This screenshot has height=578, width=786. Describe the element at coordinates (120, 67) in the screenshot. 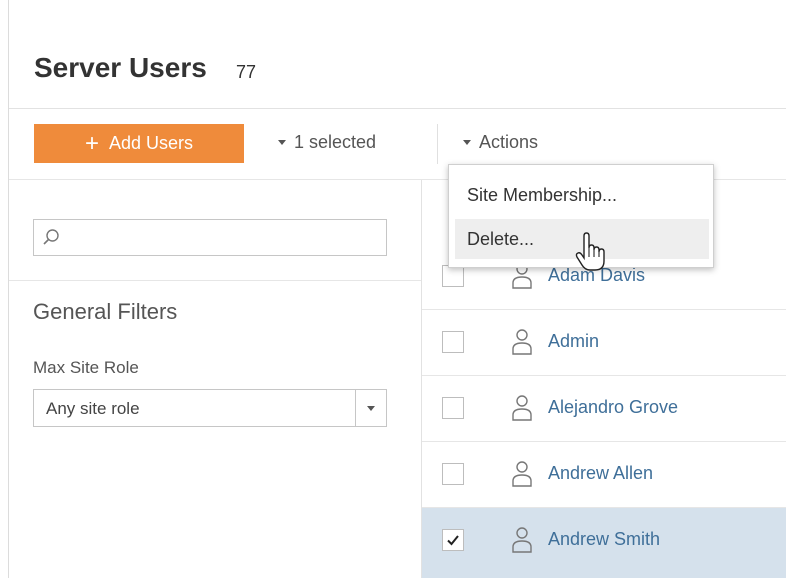

I see `page-title: Server Users` at that location.